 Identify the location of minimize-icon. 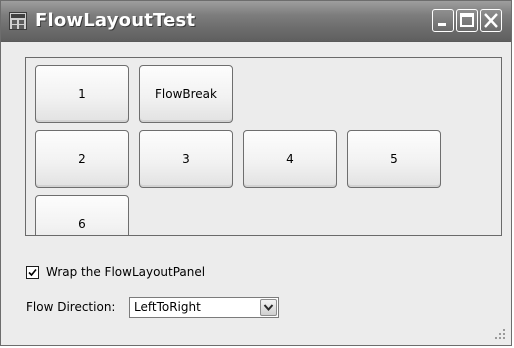
(442, 24).